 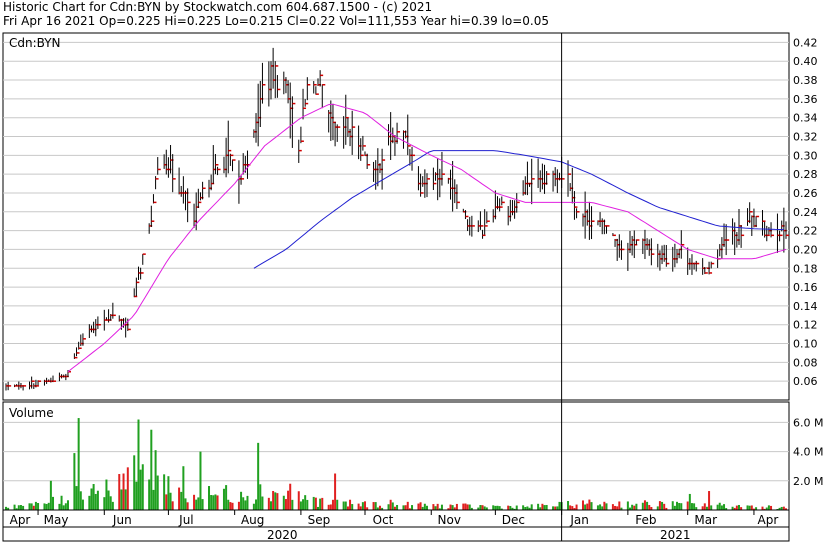 I want to click on price-tick-label: 0.16, so click(x=805, y=287).